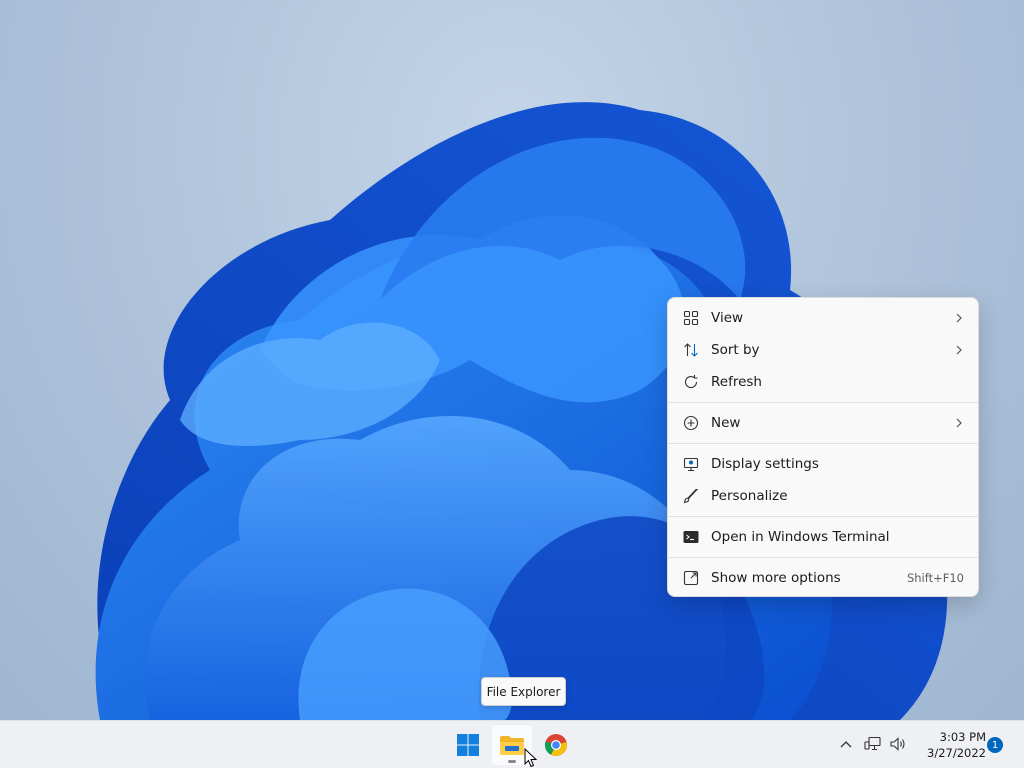 The height and width of the screenshot is (768, 1024). I want to click on start-button, so click(468, 745).